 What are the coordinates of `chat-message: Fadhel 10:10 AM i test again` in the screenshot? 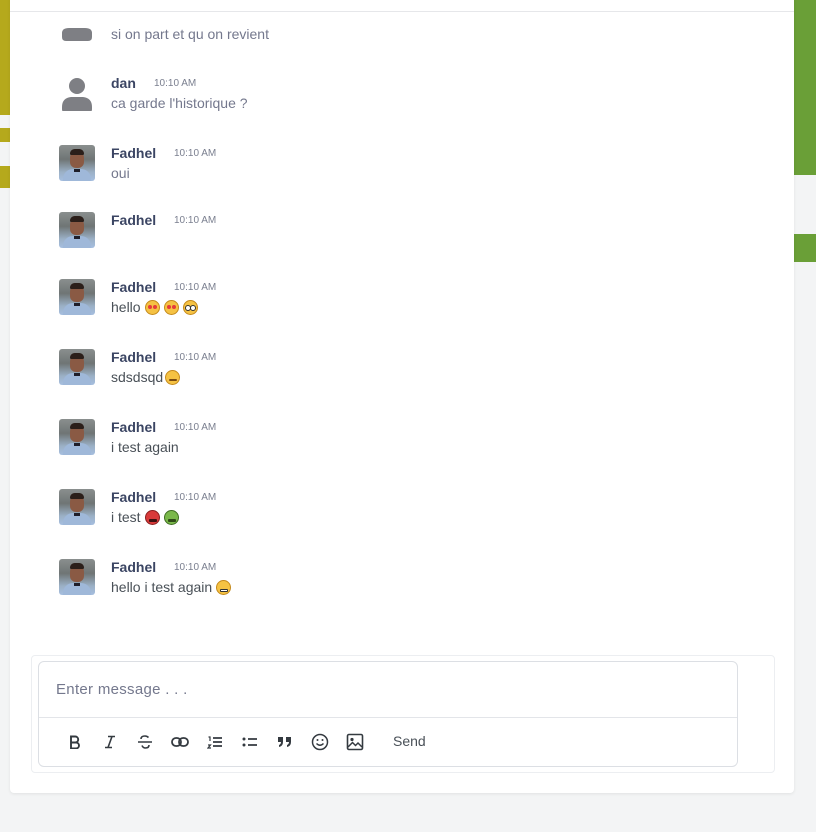 It's located at (409, 443).